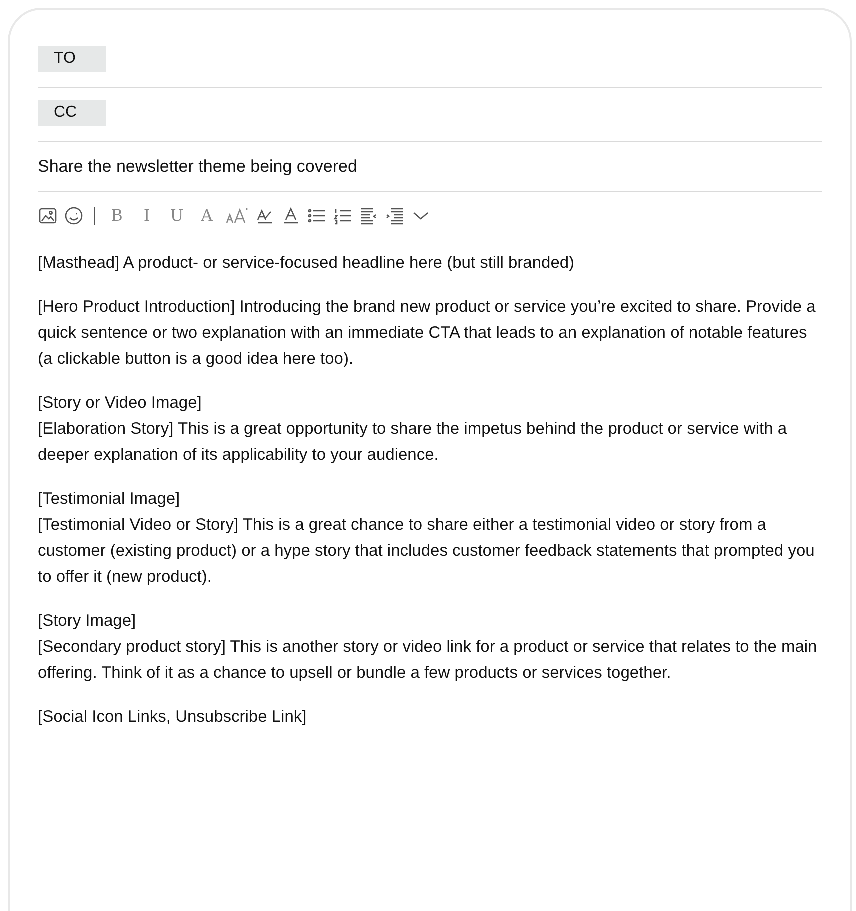 The height and width of the screenshot is (911, 856). Describe the element at coordinates (428, 660) in the screenshot. I see `body-paragraph: [Secondary product story] This is another story or video link for a product or service that relates to the main offering. Think of it as a chance to upsell or bundle a few products or services together.` at that location.